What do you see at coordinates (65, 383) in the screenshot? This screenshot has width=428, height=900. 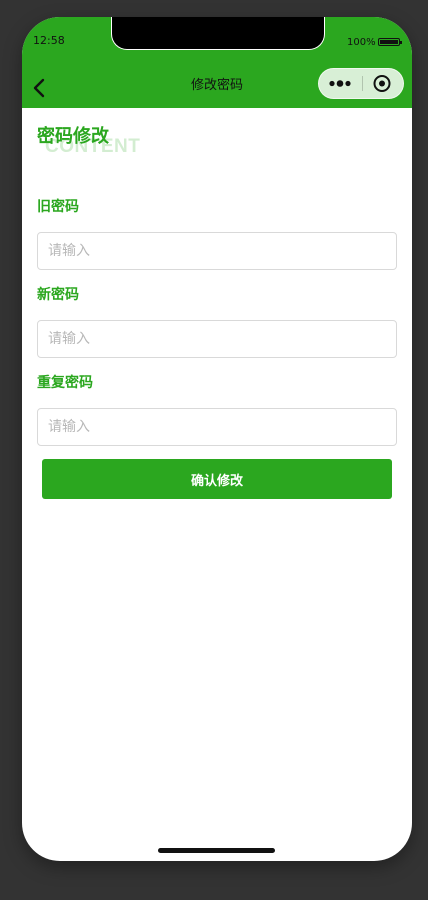 I see `repeat-password-label: 重复密码` at bounding box center [65, 383].